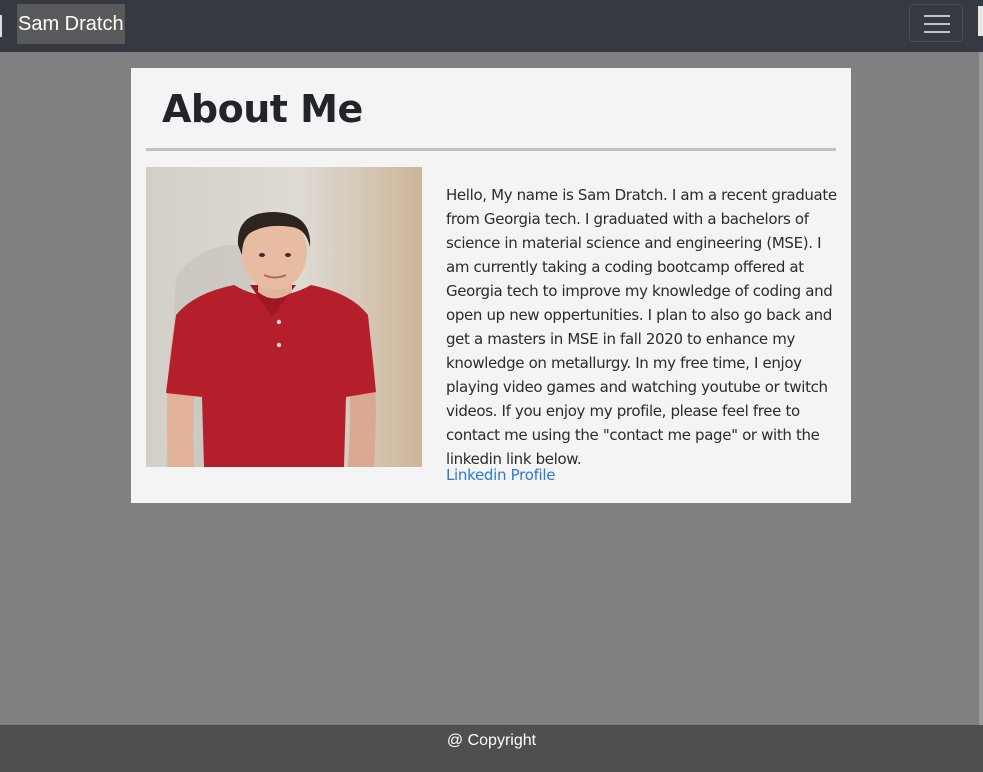  I want to click on navbar-toggle-button, so click(936, 23).